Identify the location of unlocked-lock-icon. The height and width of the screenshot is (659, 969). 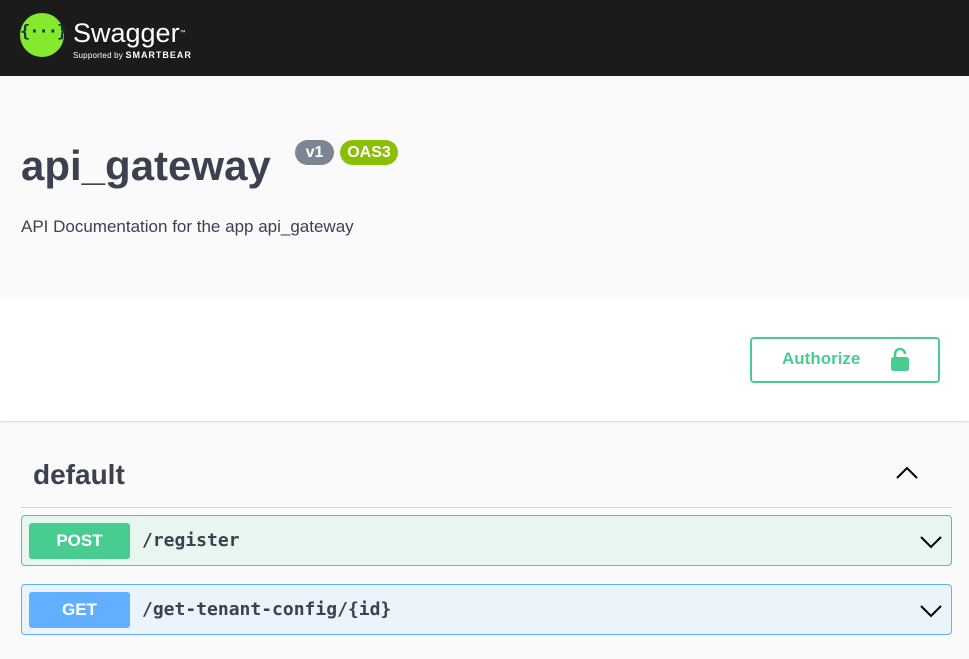
(900, 359).